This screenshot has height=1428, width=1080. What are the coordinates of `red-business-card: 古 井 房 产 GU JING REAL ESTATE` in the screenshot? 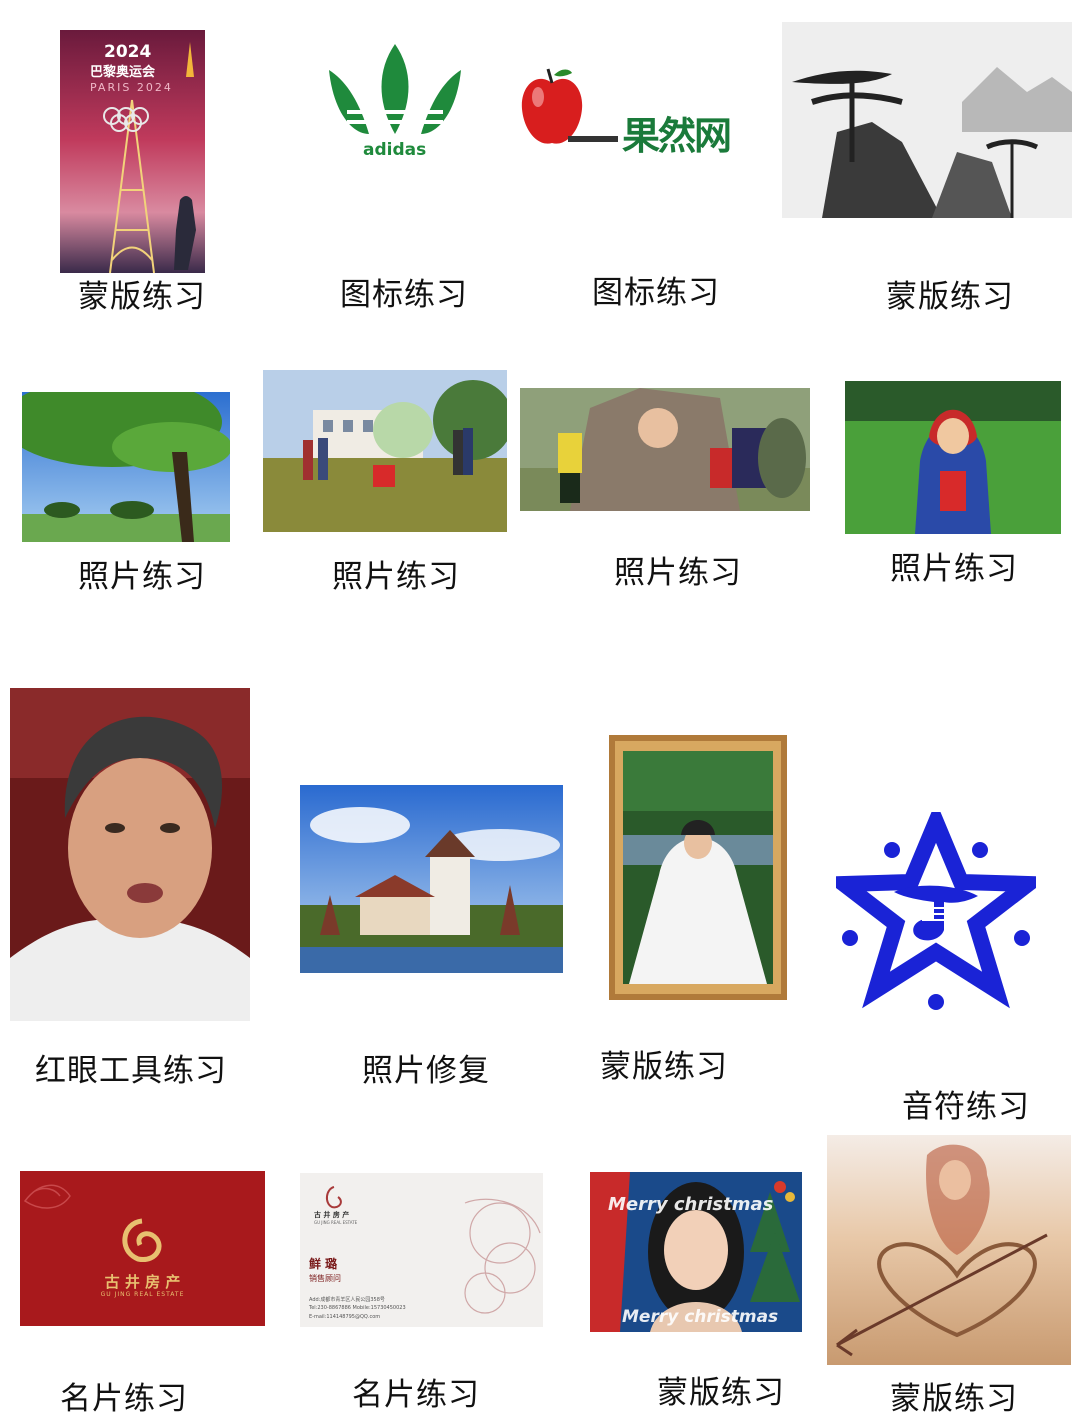 It's located at (142, 1248).